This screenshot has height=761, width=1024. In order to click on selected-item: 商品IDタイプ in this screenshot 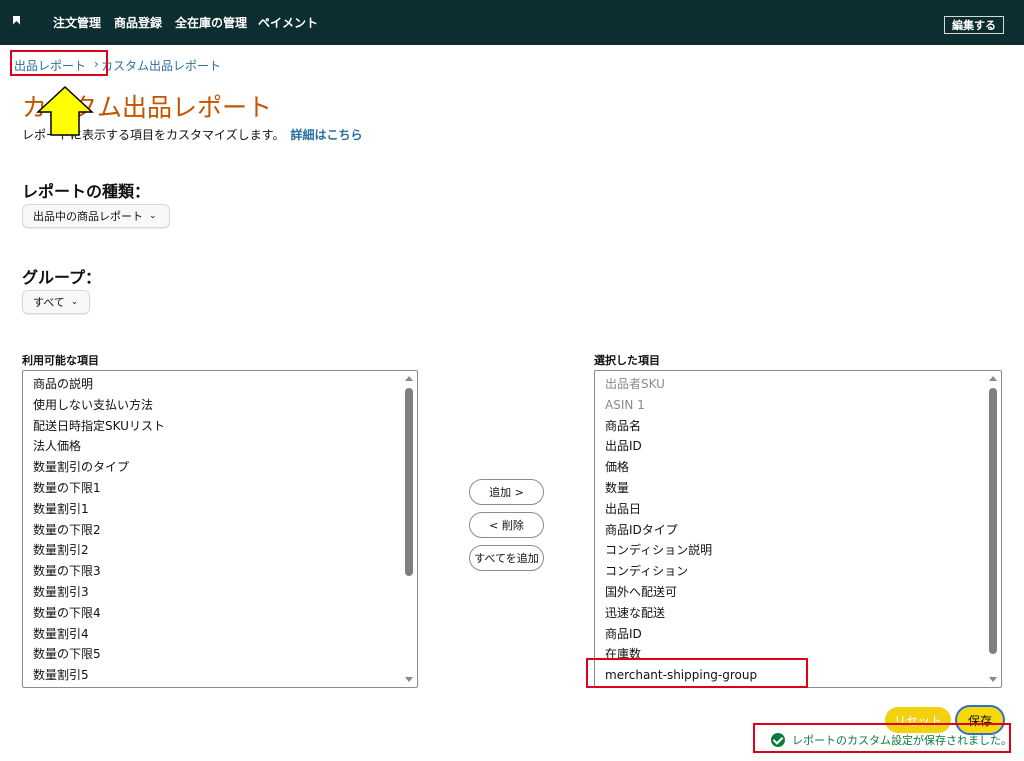, I will do `click(803, 530)`.